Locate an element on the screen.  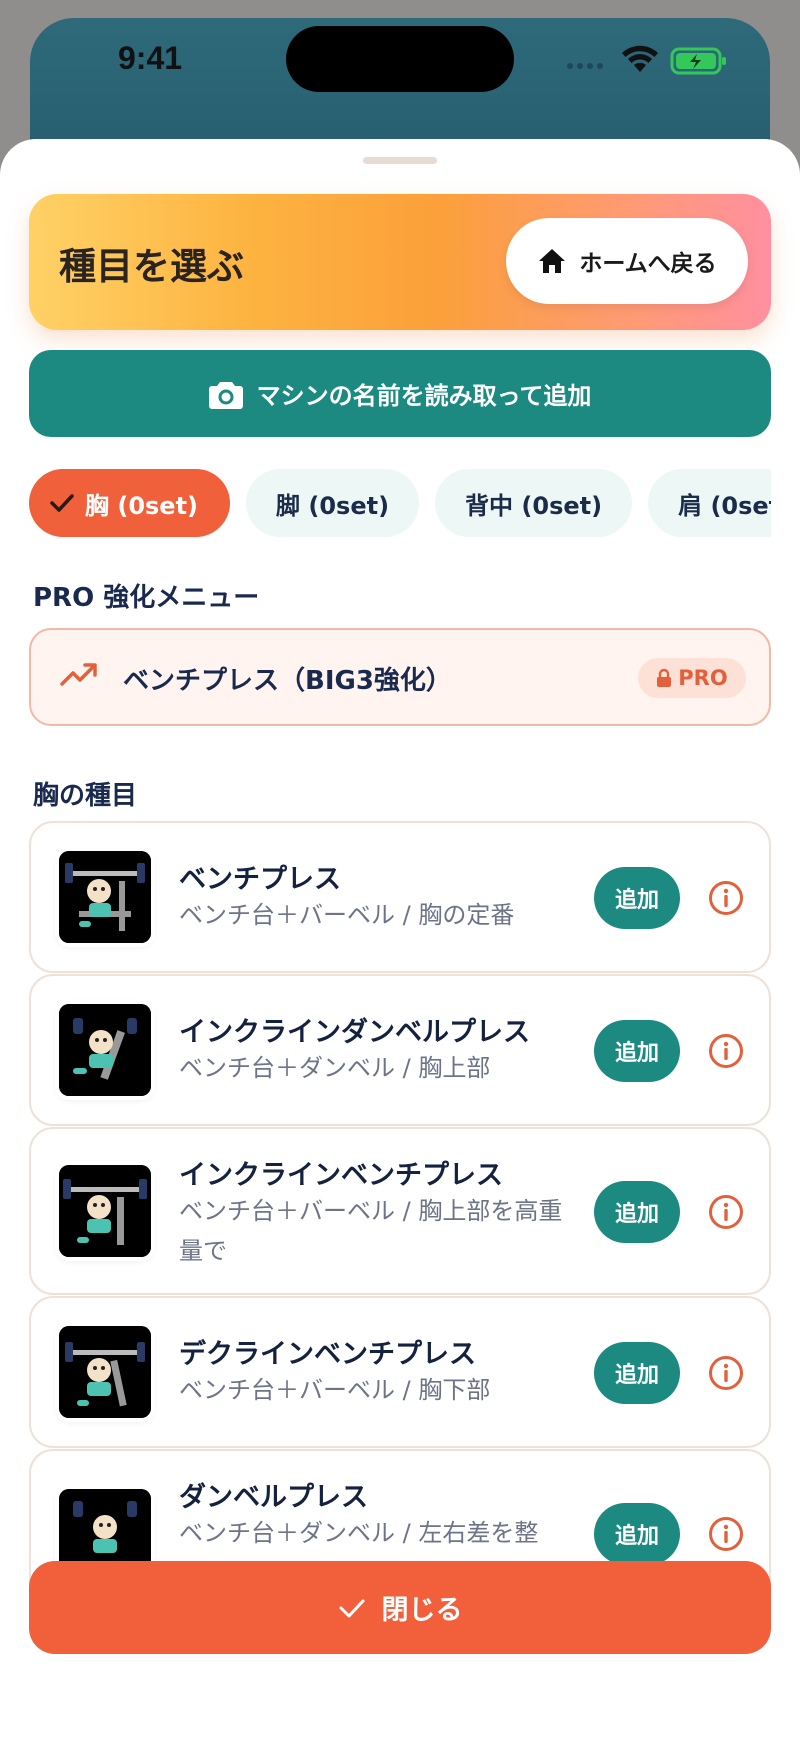
battery-icon is located at coordinates (698, 61).